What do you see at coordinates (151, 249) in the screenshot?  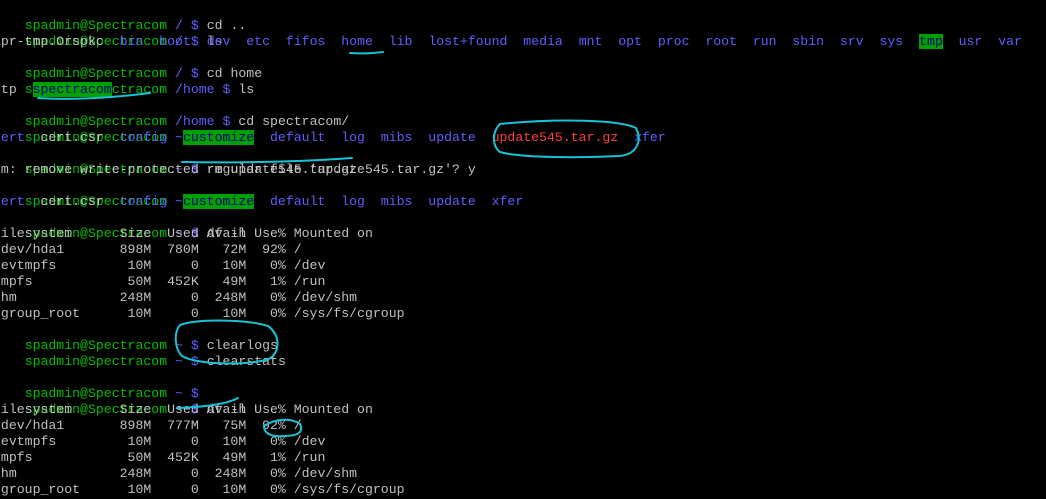 I see `df-row: /dev/hda1 898M 780M 72M 92% /` at bounding box center [151, 249].